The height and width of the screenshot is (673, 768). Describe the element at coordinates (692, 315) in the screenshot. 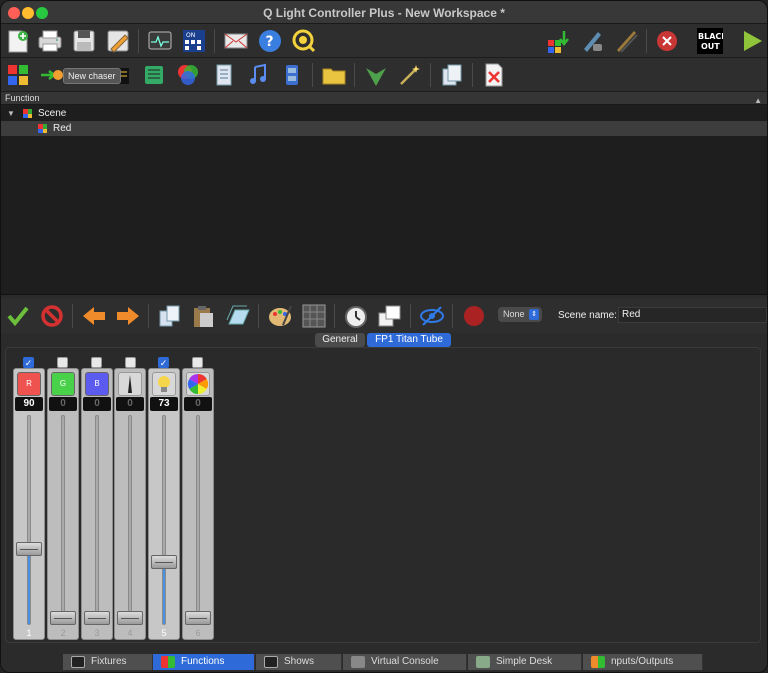

I see `scene-name-field: Red` at that location.